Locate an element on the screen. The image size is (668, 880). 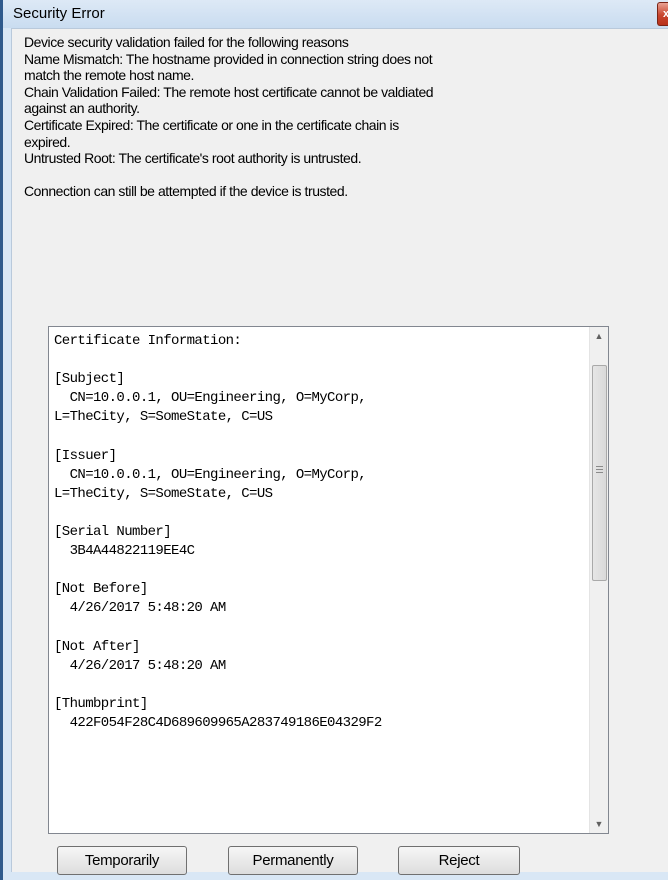
window-title: Security Error is located at coordinates (59, 13).